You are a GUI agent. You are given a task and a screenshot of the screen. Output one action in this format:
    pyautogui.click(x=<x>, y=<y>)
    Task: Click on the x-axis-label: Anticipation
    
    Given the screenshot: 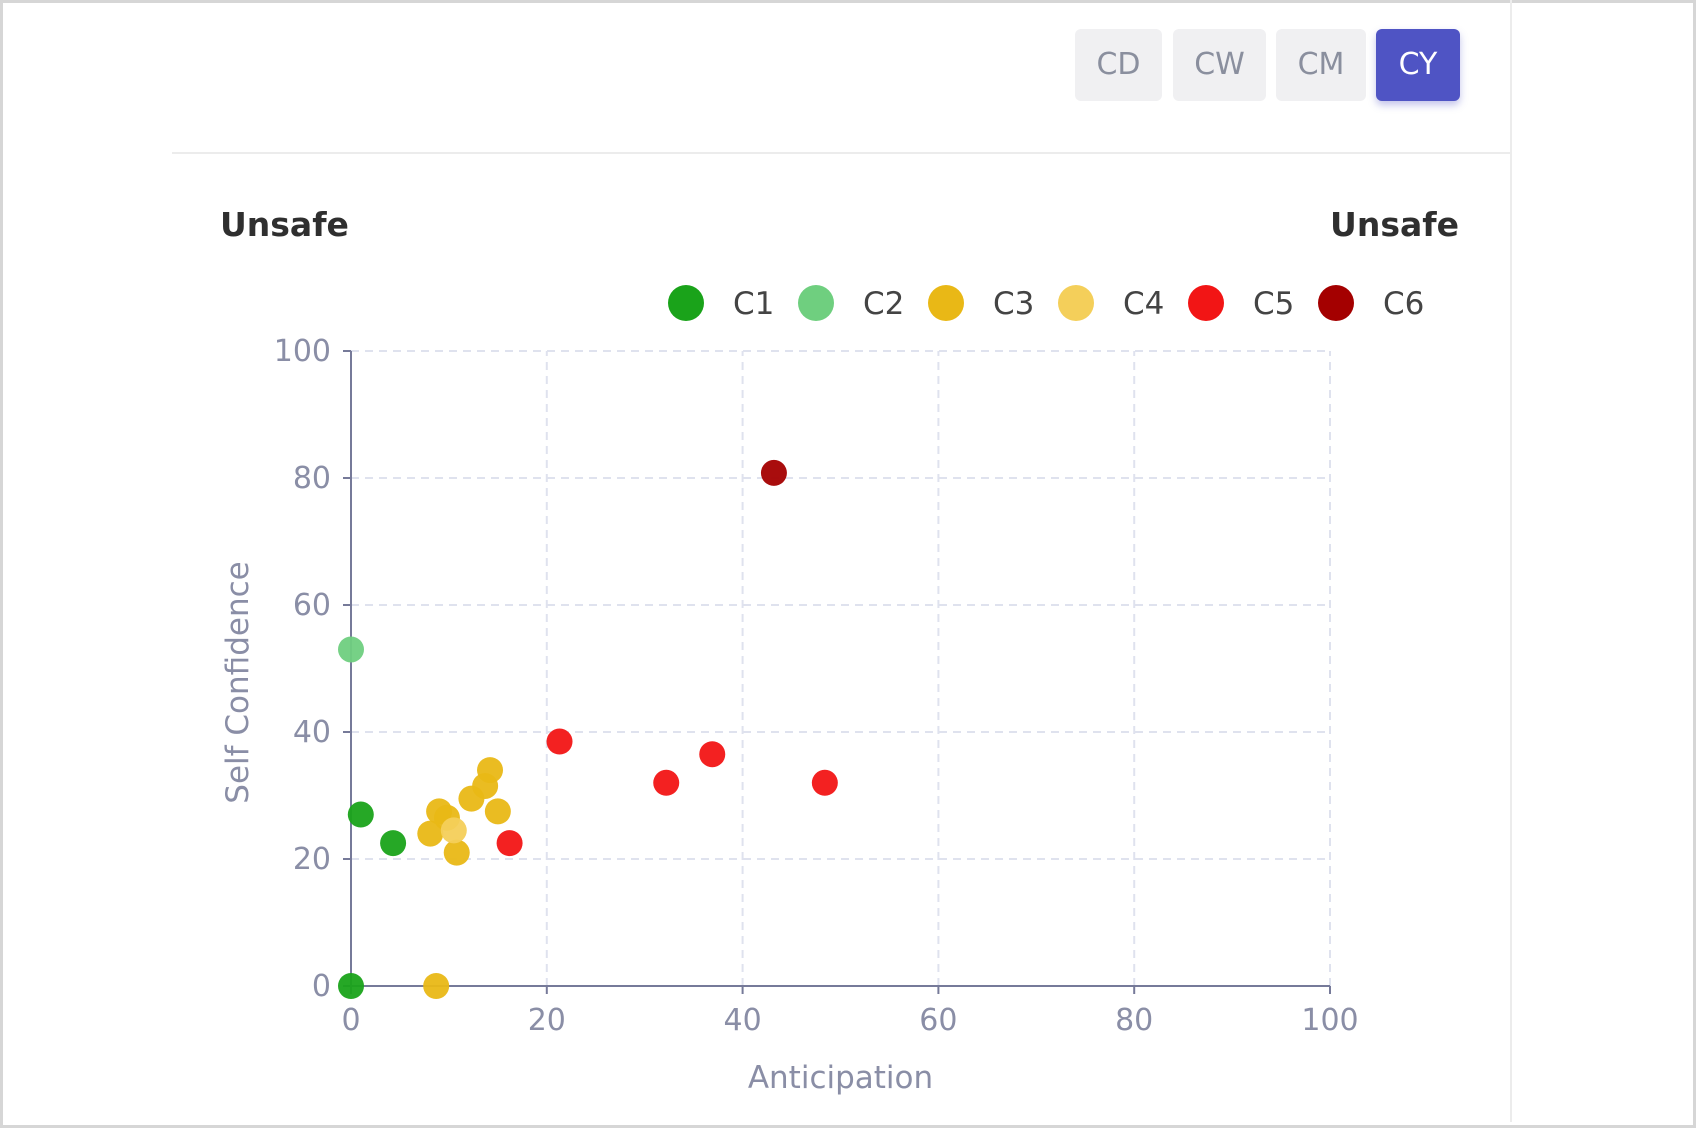 What is the action you would take?
    pyautogui.click(x=840, y=1078)
    